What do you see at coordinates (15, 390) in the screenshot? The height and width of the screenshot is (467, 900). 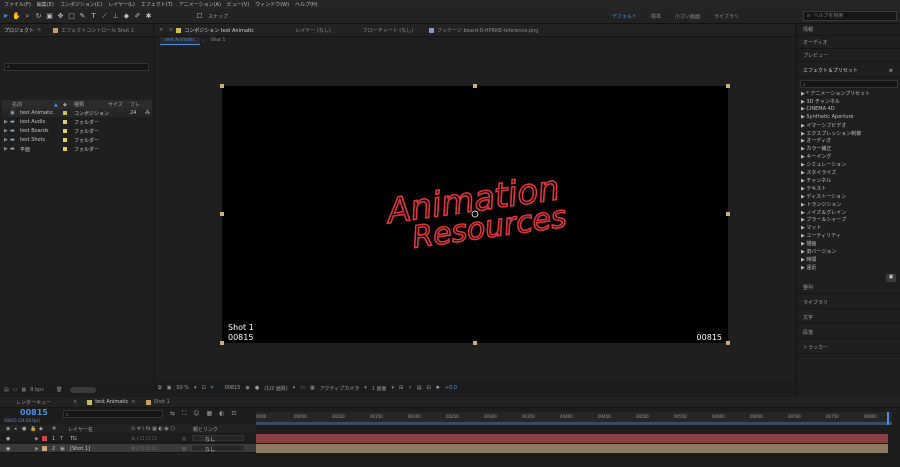 I see `new-folder-icon: ▭` at bounding box center [15, 390].